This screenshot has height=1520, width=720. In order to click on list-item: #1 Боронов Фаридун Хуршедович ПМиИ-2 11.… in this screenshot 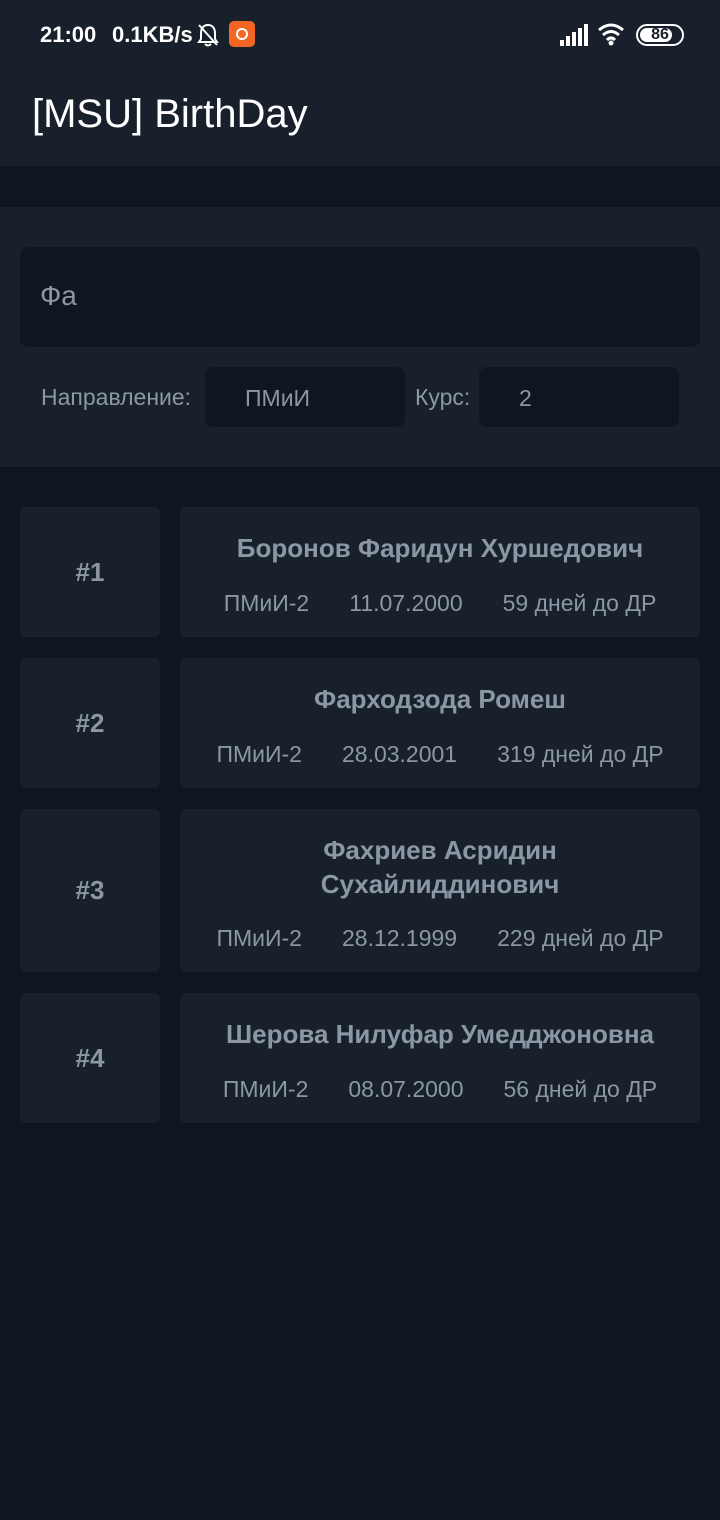, I will do `click(360, 572)`.